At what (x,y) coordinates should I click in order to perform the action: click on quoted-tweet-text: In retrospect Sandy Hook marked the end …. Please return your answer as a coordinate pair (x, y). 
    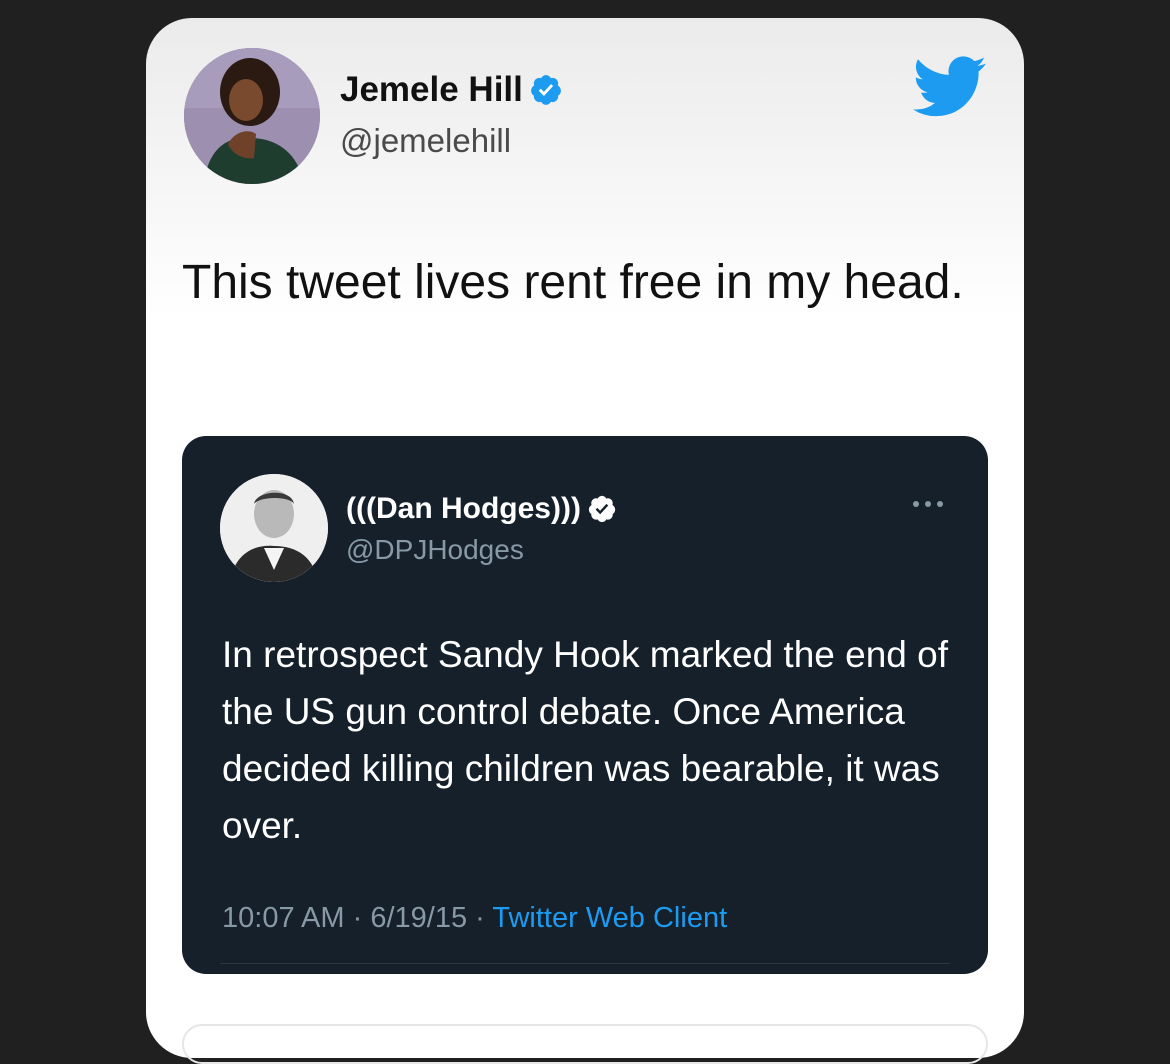
    Looking at the image, I should click on (585, 740).